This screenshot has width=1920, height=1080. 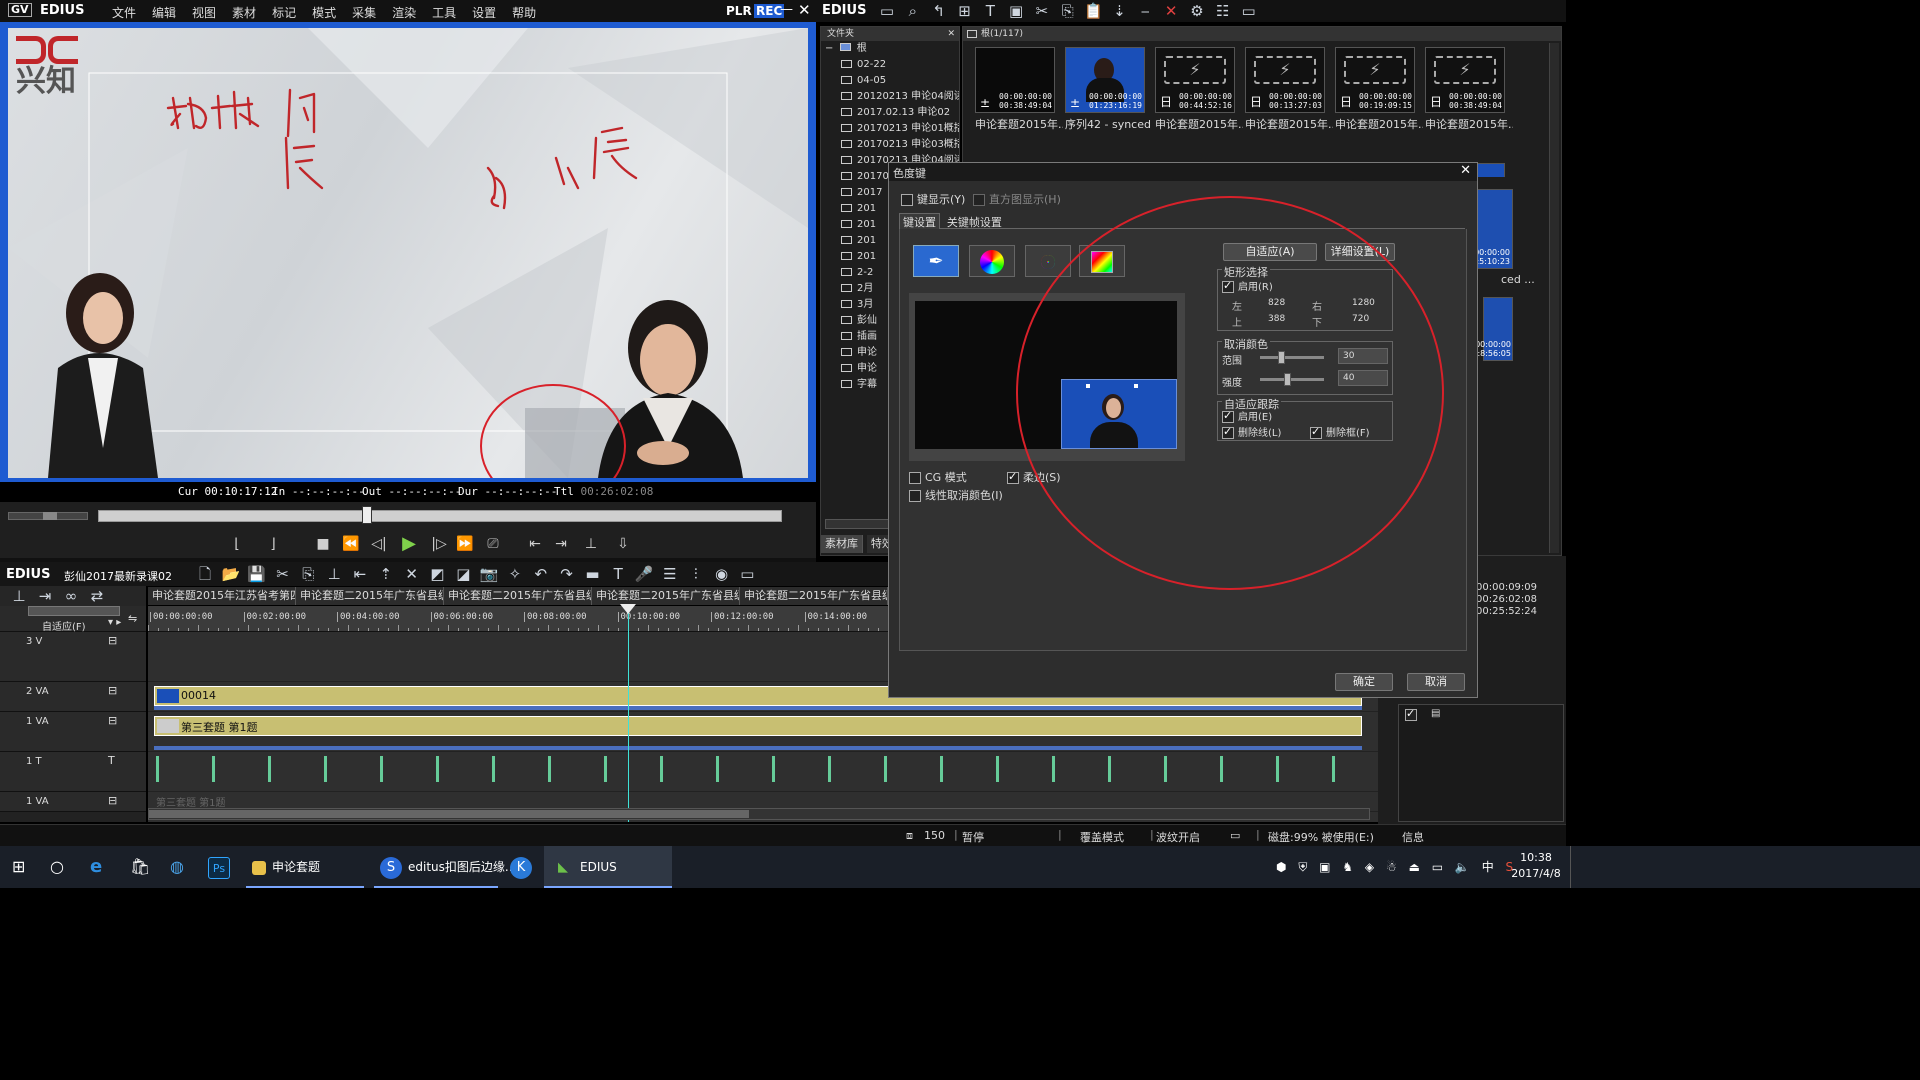 What do you see at coordinates (739, 11) in the screenshot?
I see `plr-label: PLR` at bounding box center [739, 11].